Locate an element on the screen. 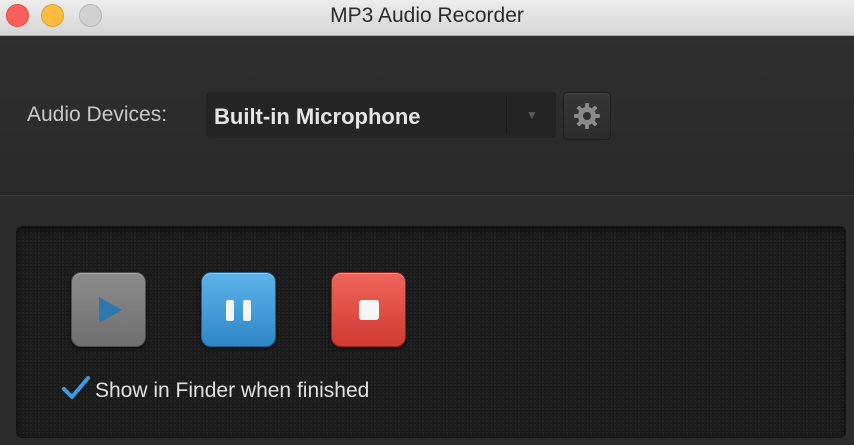 The width and height of the screenshot is (854, 445). audio-device-select: Built-in Microphone ▼ is located at coordinates (381, 115).